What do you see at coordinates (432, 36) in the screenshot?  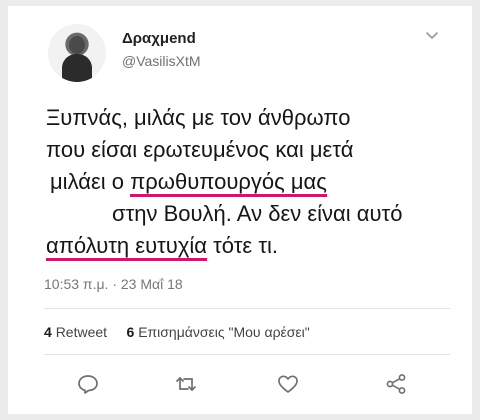 I see `chevron-down-icon` at bounding box center [432, 36].